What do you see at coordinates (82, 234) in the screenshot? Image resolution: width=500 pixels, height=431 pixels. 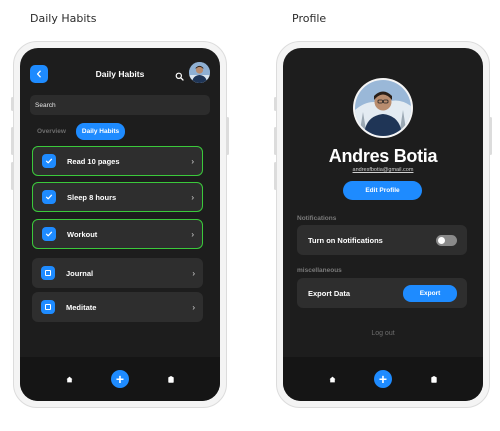 I see `habit-label: Workout` at bounding box center [82, 234].